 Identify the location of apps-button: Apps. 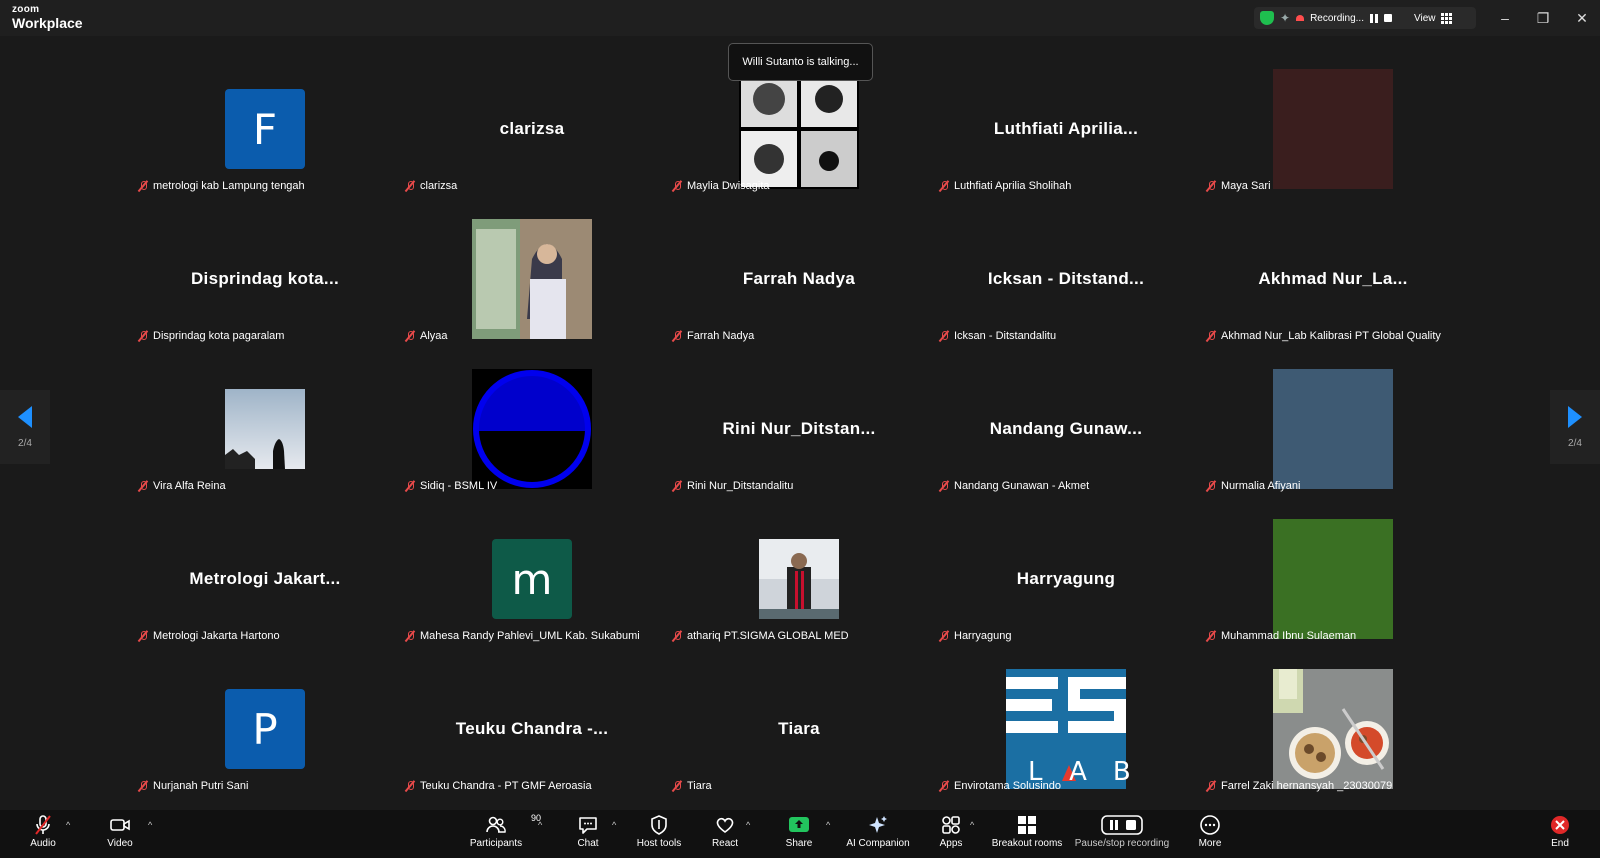
(951, 831).